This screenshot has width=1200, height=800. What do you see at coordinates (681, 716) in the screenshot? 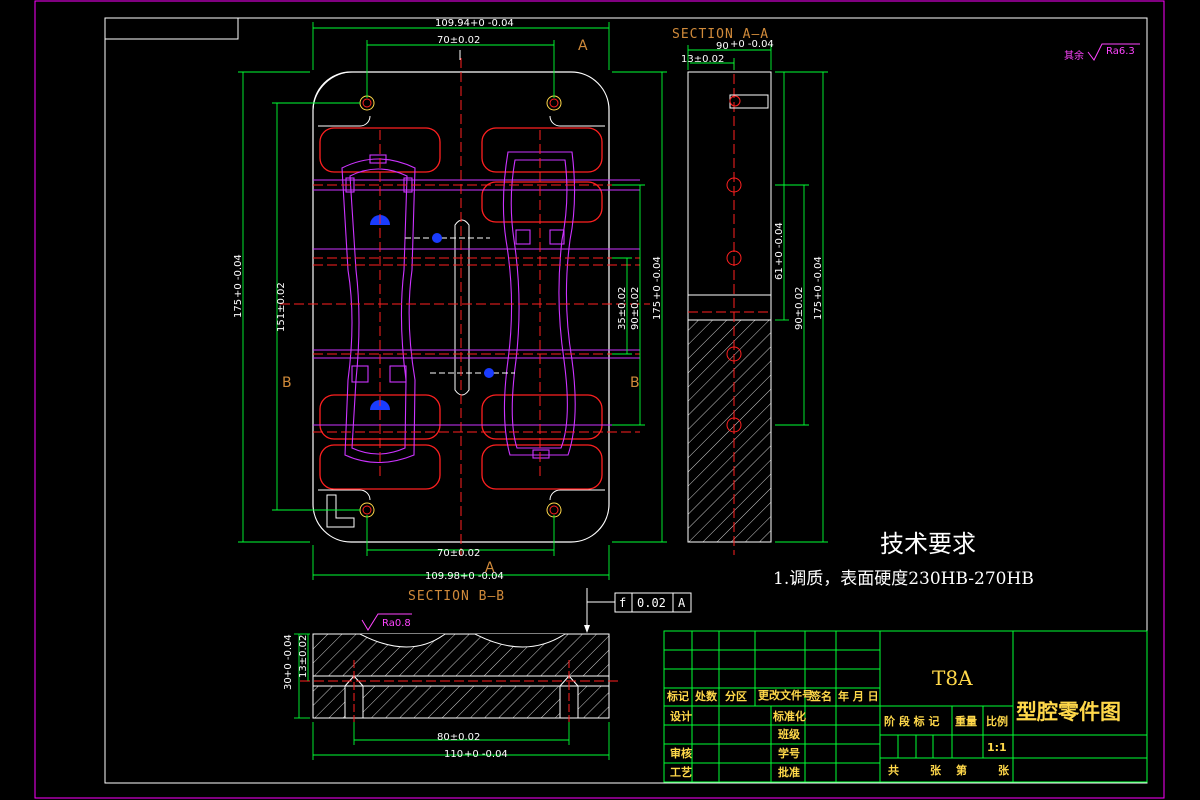
I see `tb-design: 设计` at bounding box center [681, 716].